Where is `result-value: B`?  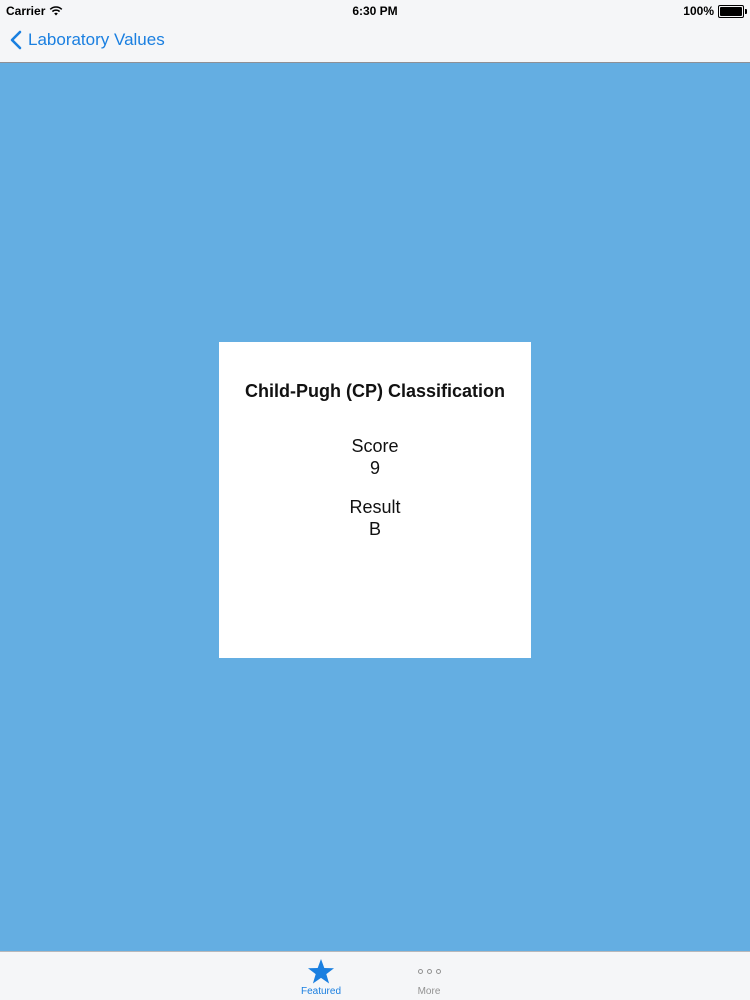
result-value: B is located at coordinates (374, 529).